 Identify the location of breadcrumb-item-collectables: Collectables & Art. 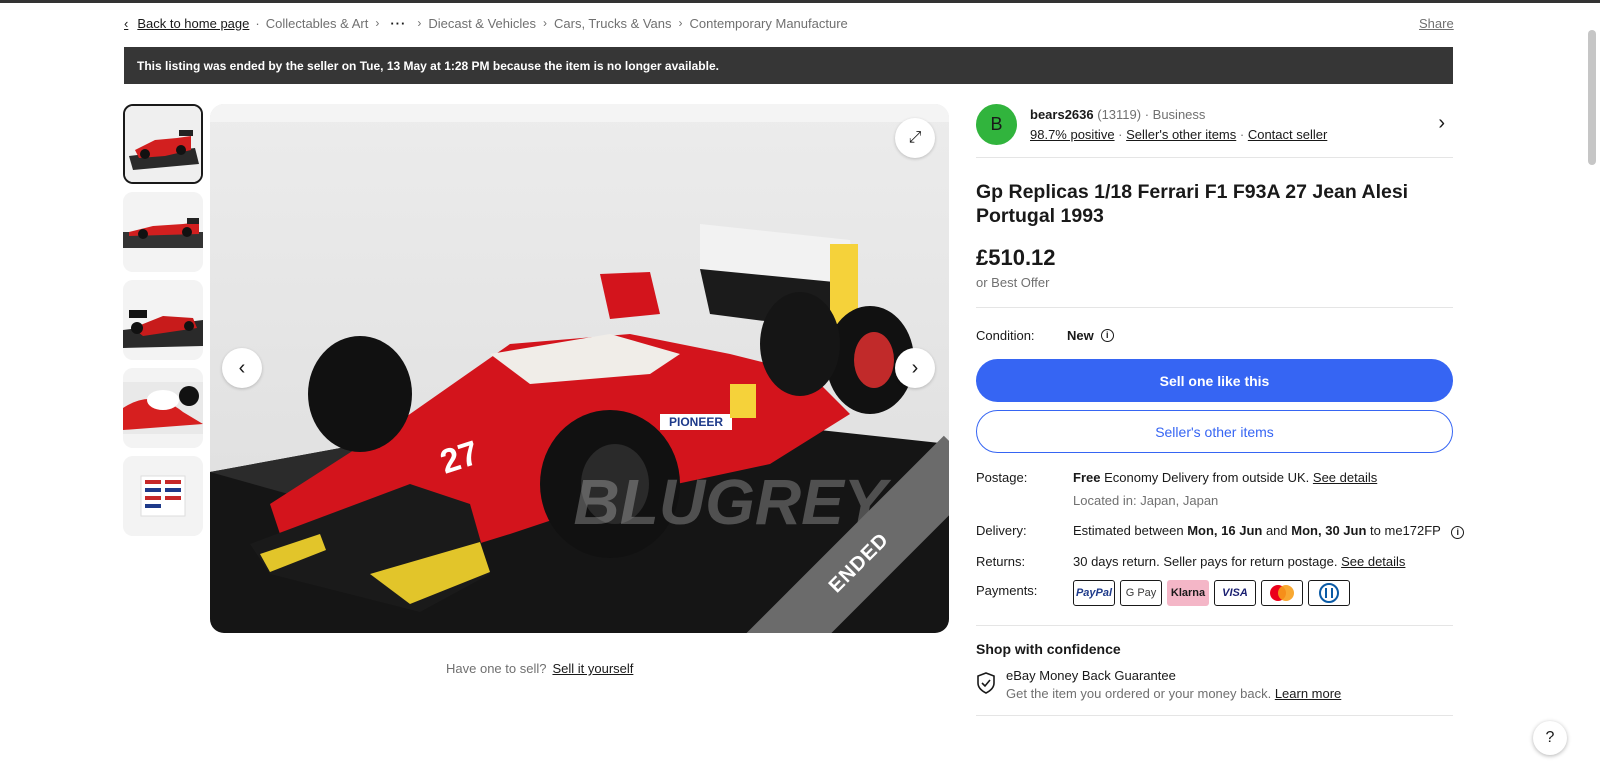
(317, 23).